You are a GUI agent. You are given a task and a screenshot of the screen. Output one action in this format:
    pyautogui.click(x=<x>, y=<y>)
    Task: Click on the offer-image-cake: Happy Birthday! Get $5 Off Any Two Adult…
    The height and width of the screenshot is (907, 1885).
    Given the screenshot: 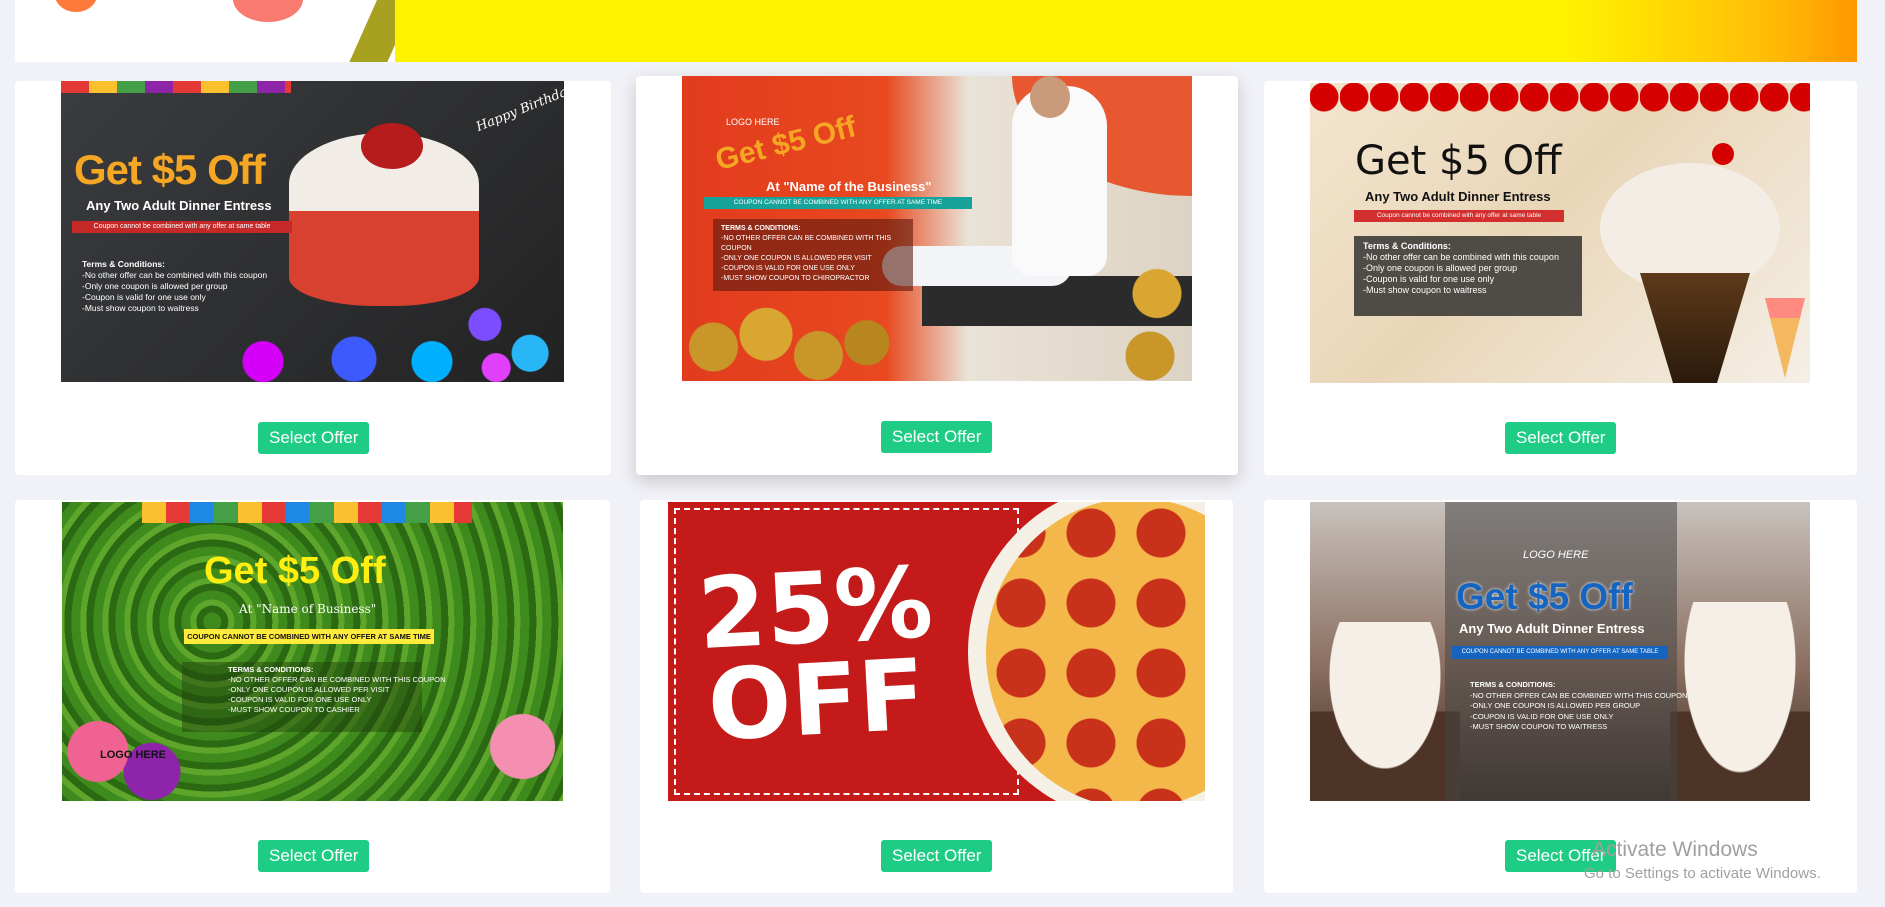 What is the action you would take?
    pyautogui.click(x=312, y=231)
    